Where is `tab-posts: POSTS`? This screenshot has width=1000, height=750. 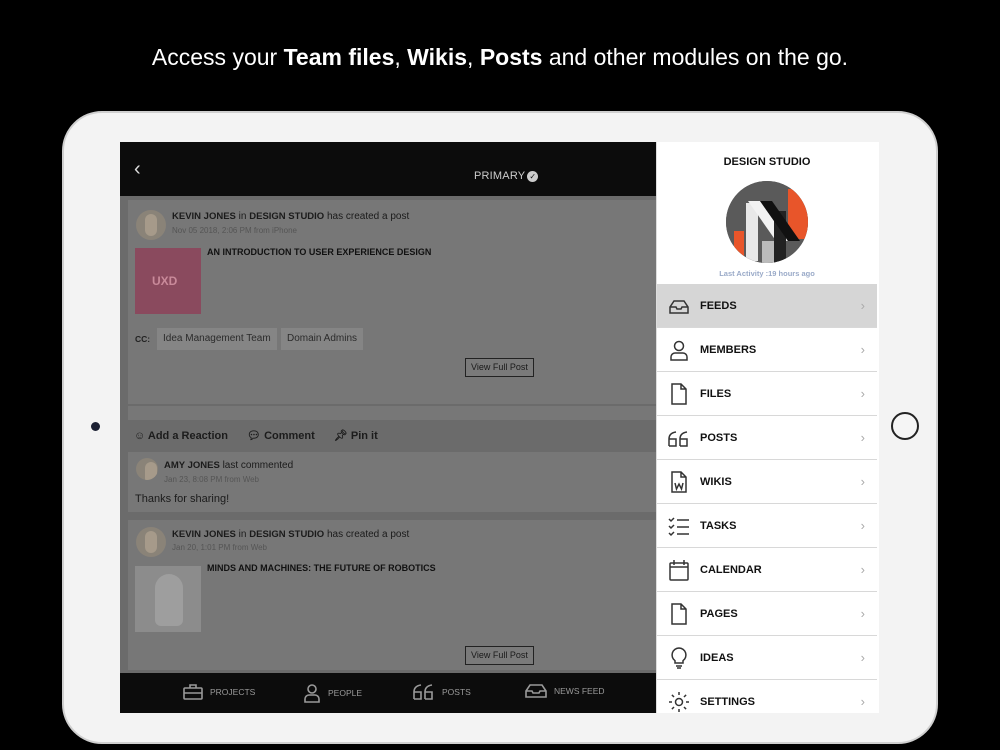
tab-posts: POSTS is located at coordinates (441, 692).